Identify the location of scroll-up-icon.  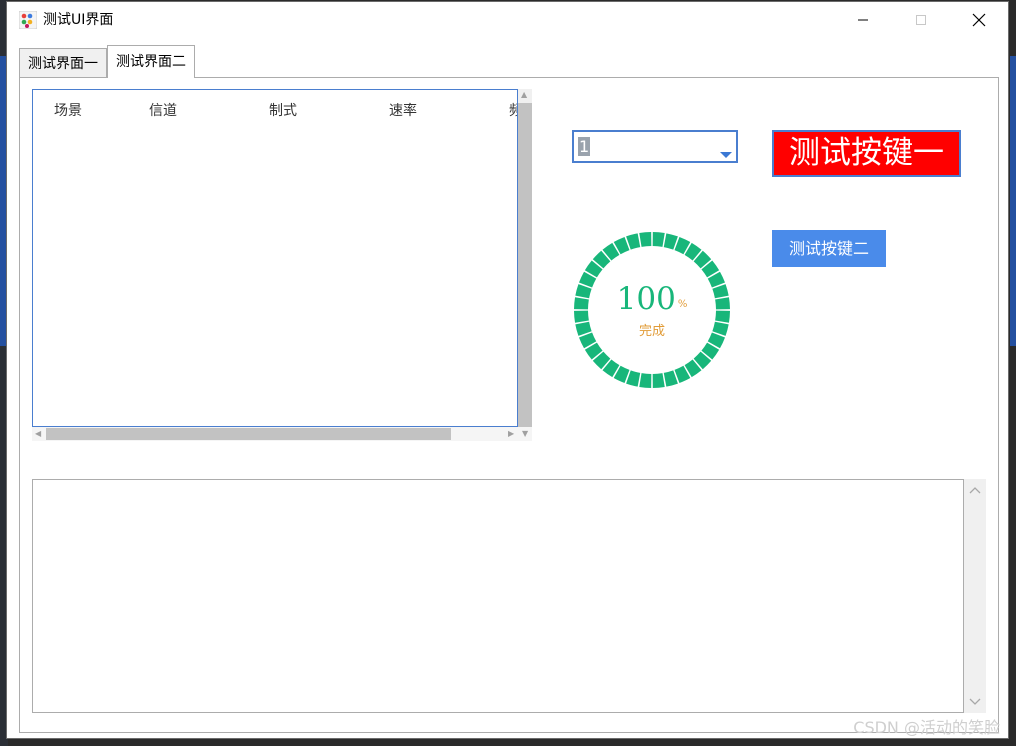
(975, 490).